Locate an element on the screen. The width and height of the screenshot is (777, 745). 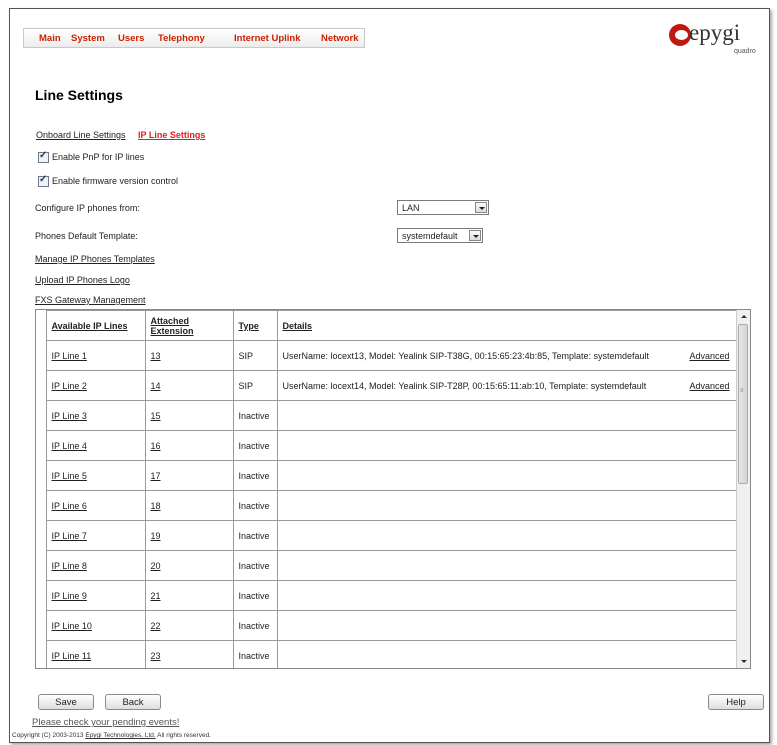
nav-main: Main is located at coordinates (50, 38).